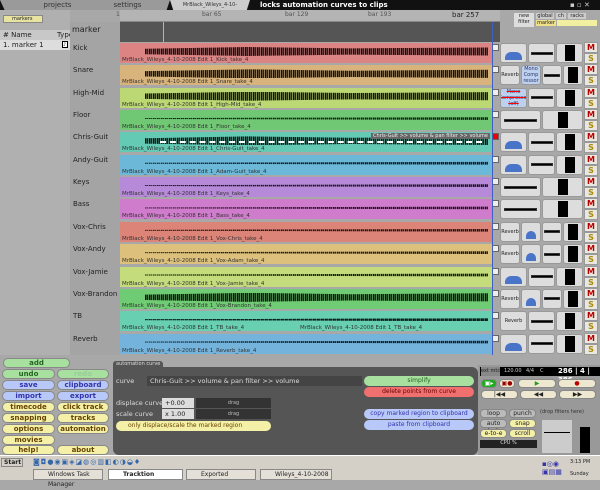  I want to click on delete-points-button: delete points from curve, so click(419, 392).